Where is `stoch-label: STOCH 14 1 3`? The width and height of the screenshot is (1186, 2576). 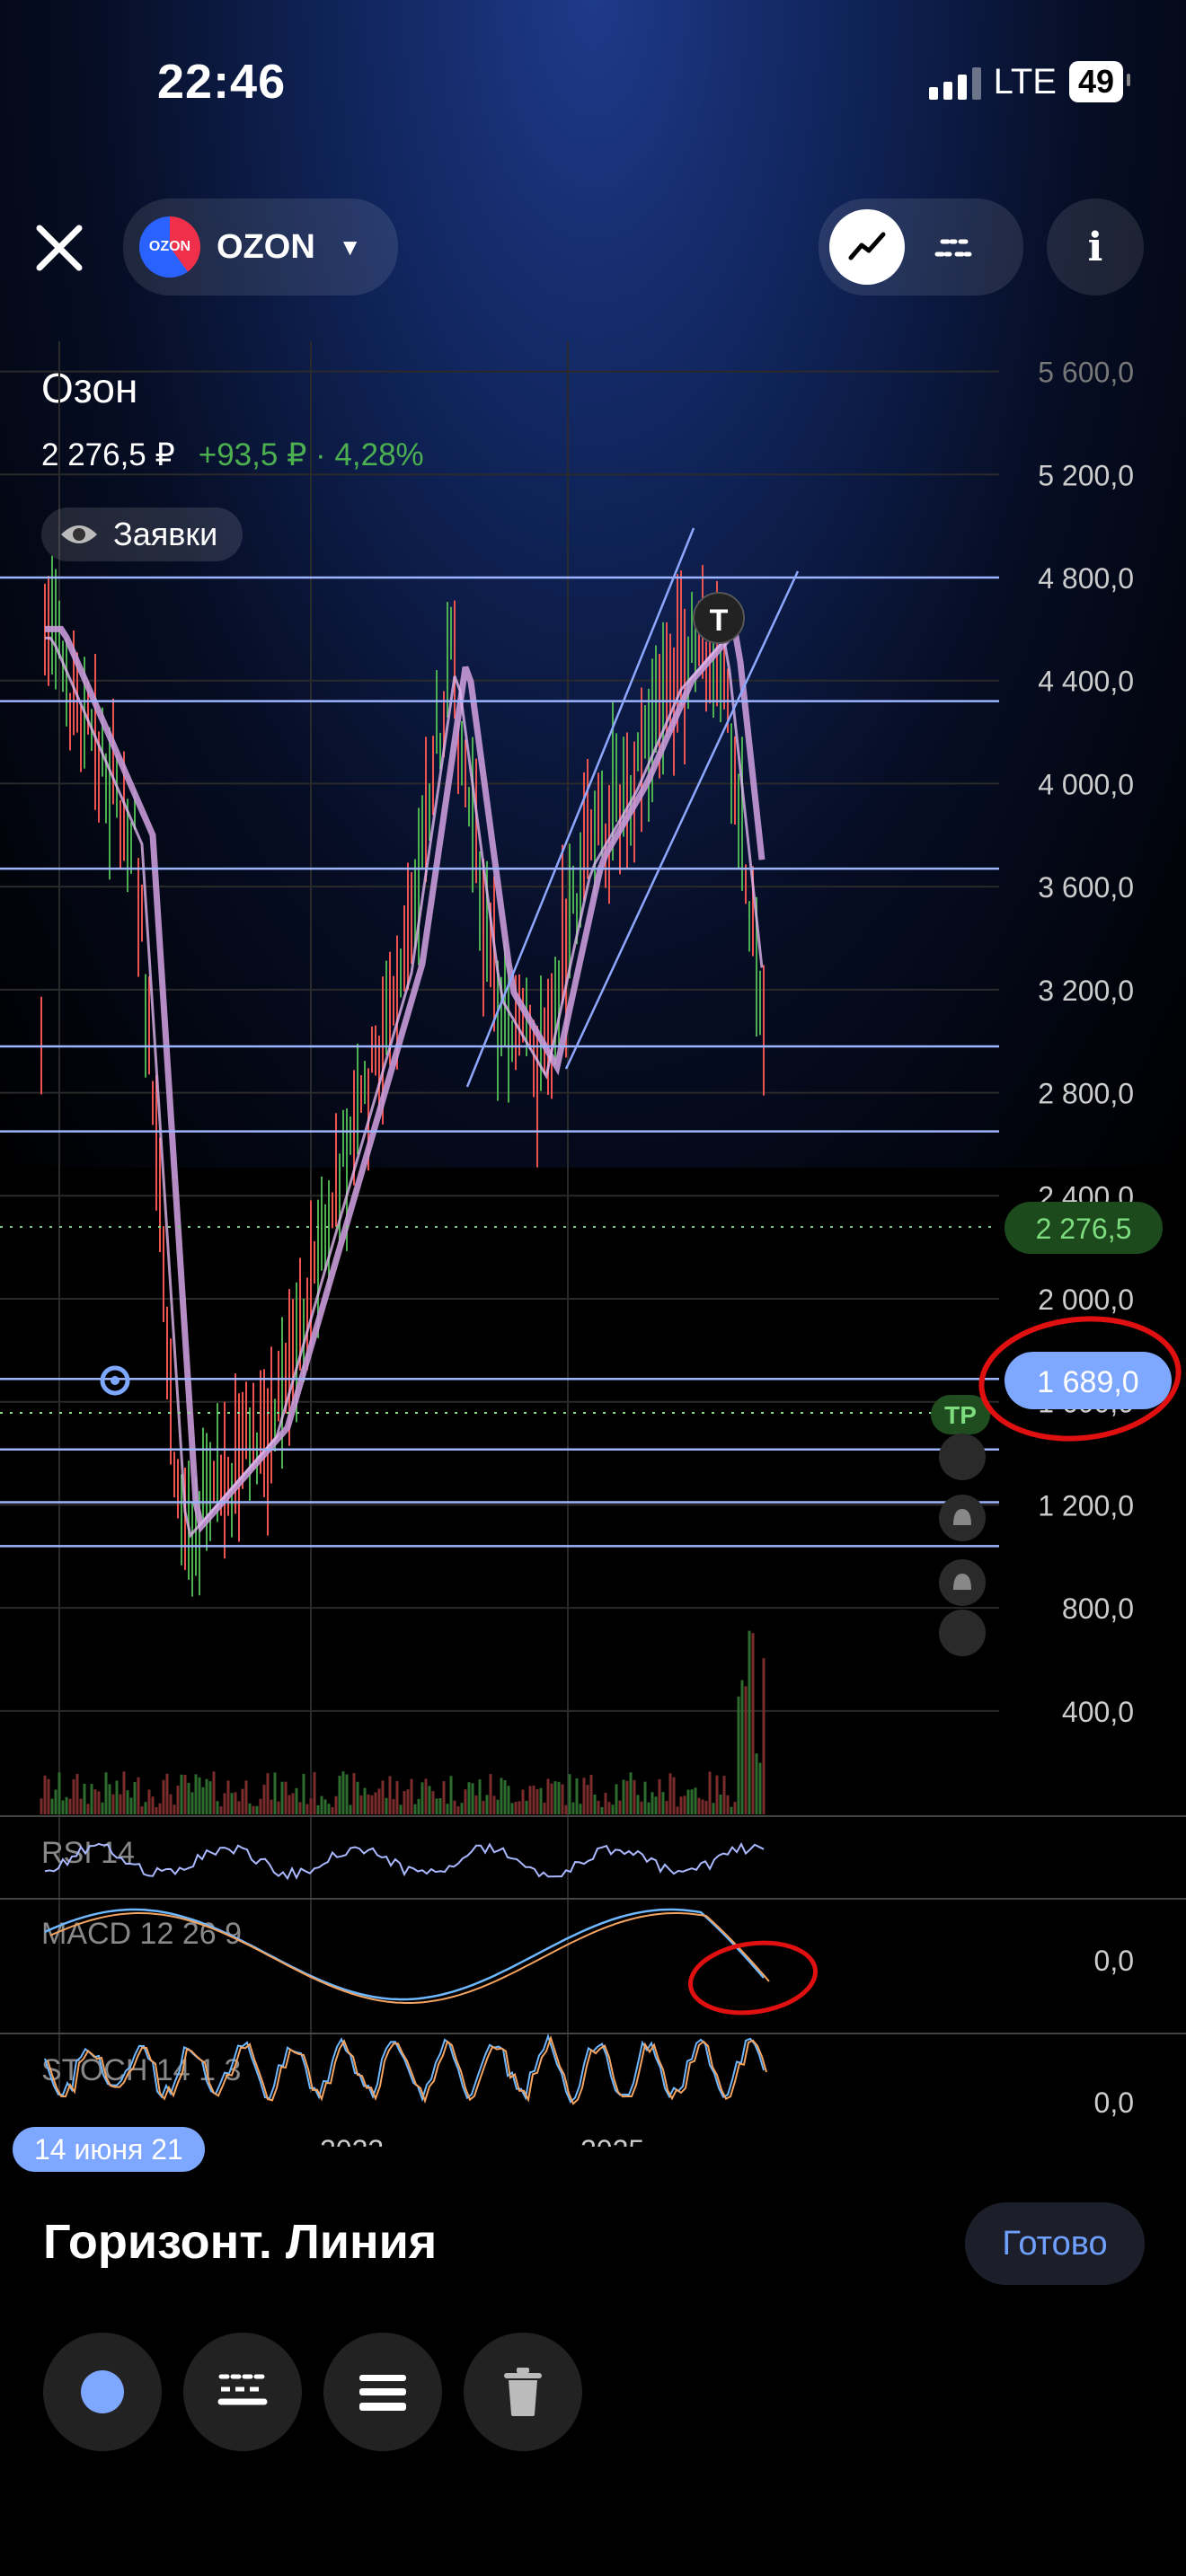 stoch-label: STOCH 14 1 3 is located at coordinates (141, 2070).